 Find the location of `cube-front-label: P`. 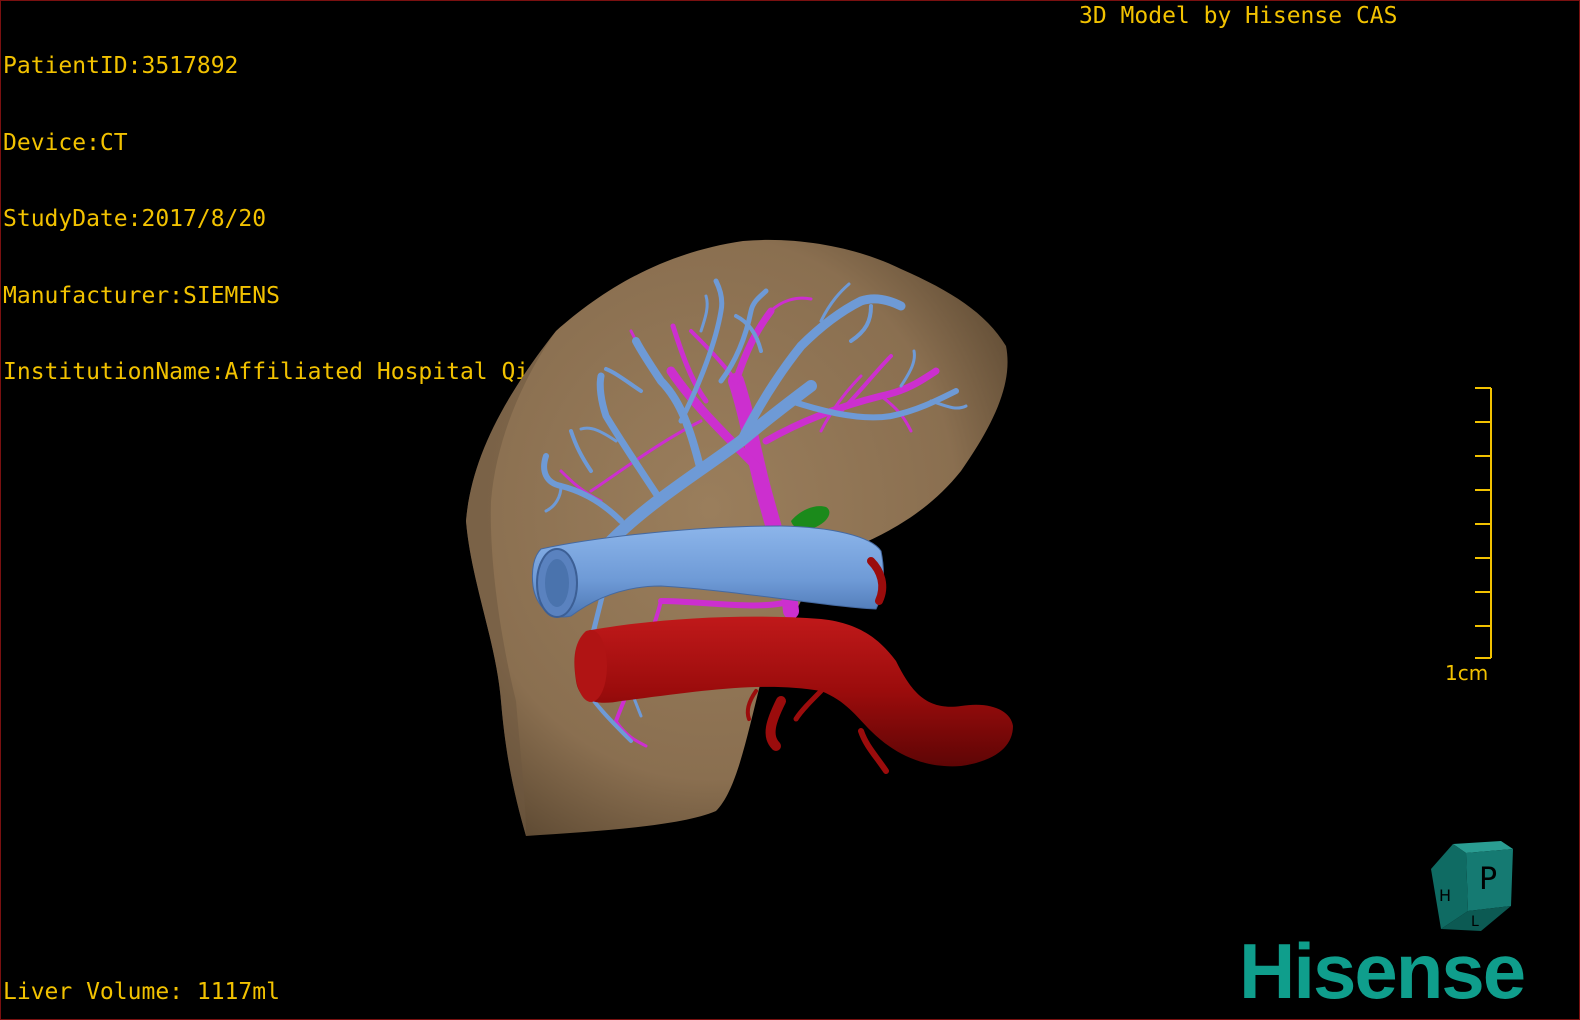

cube-front-label: P is located at coordinates (1488, 879).